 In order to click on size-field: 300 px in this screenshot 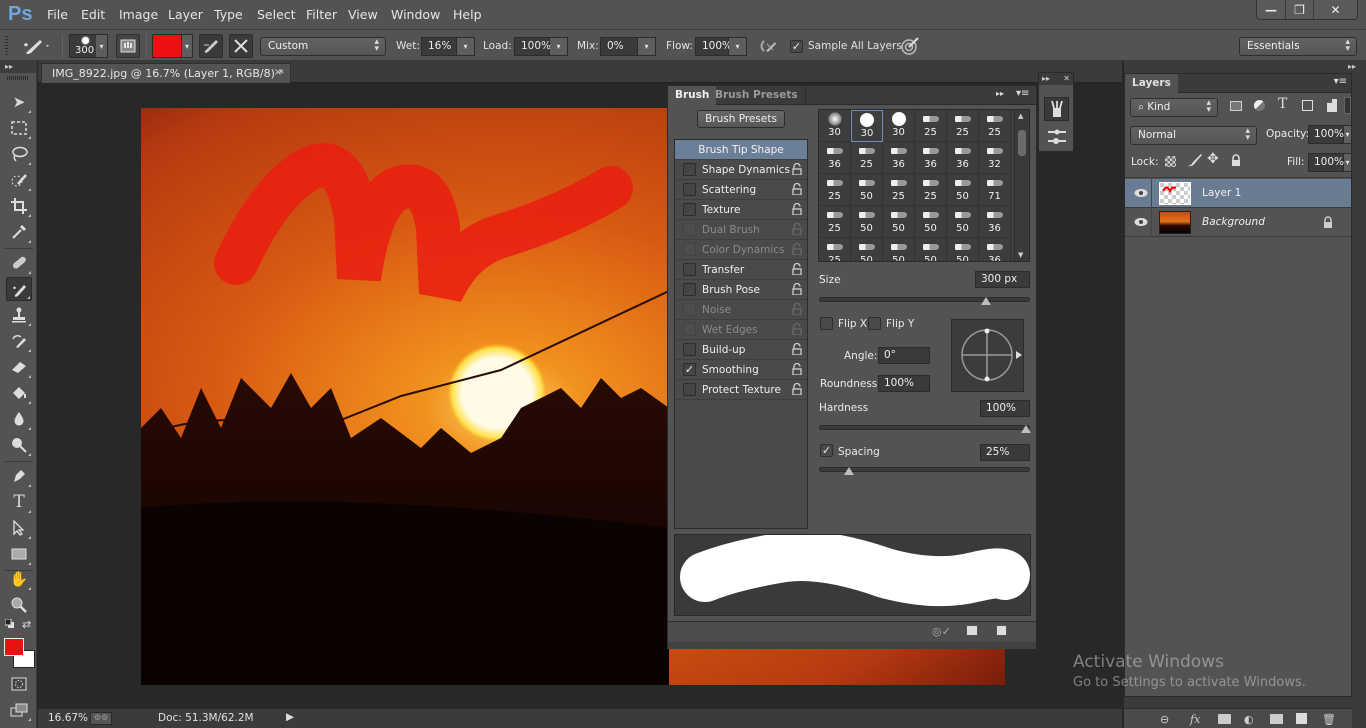, I will do `click(1002, 279)`.